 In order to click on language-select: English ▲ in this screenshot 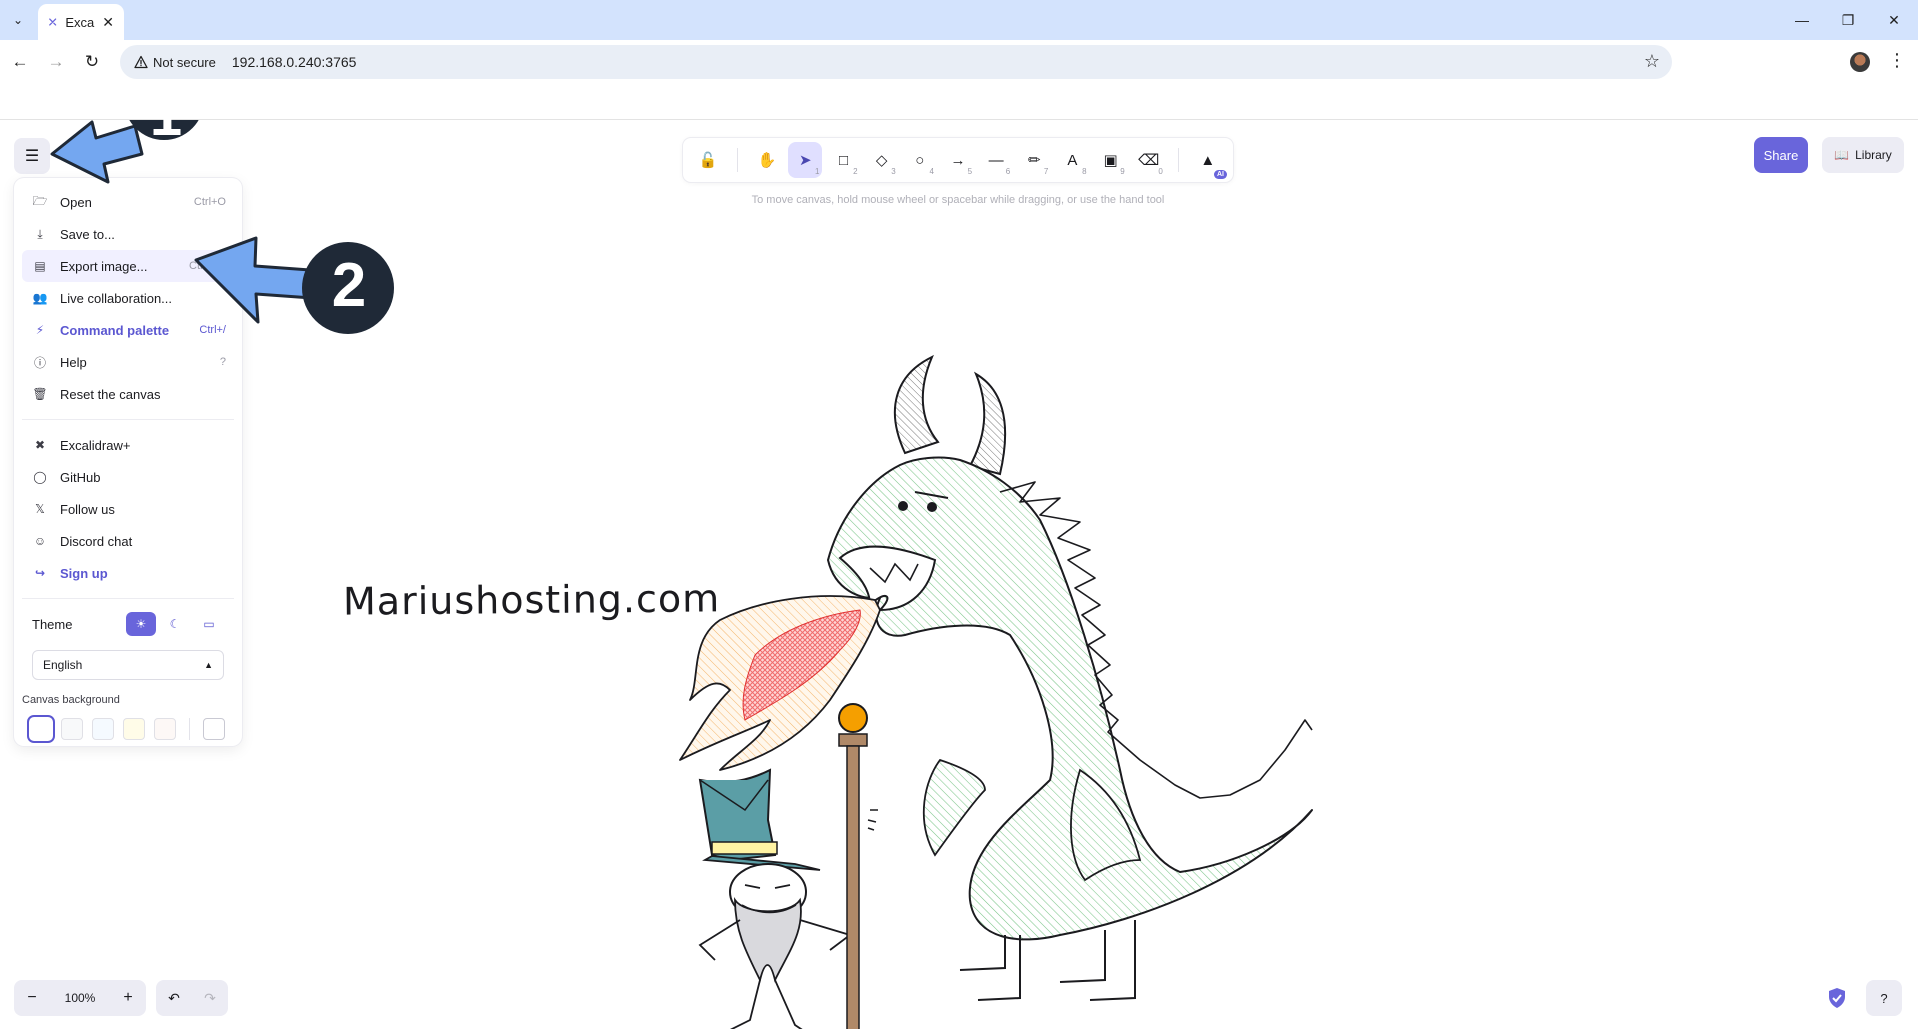, I will do `click(128, 665)`.